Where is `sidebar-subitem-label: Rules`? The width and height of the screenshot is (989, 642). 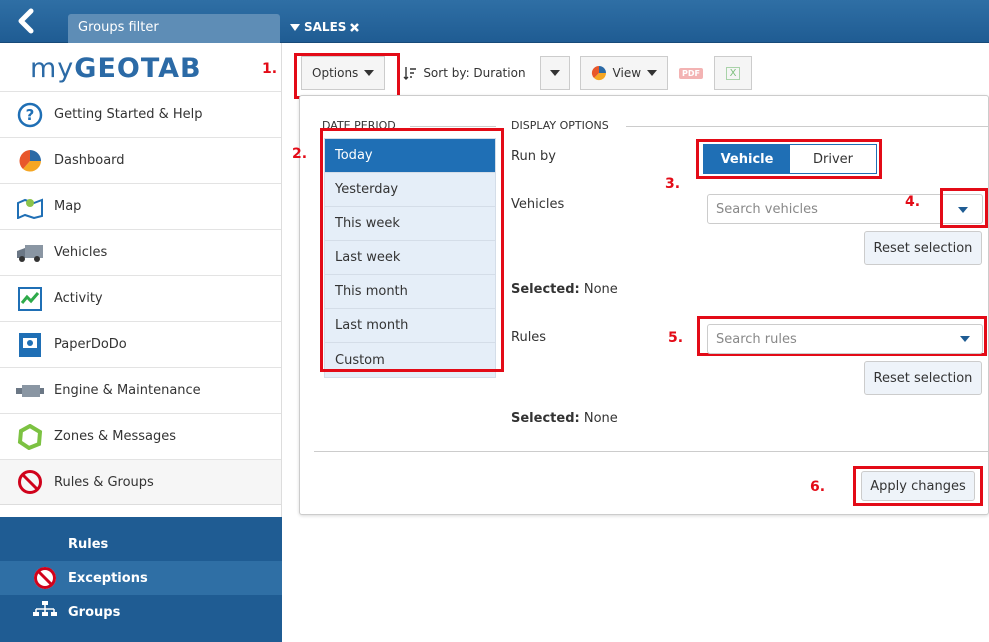
sidebar-subitem-label: Rules is located at coordinates (88, 544).